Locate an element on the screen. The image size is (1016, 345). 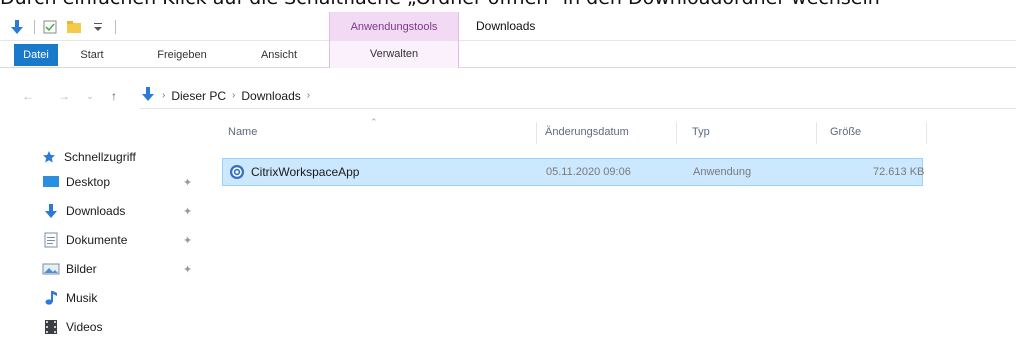
column-header-size: Größe is located at coordinates (845, 132).